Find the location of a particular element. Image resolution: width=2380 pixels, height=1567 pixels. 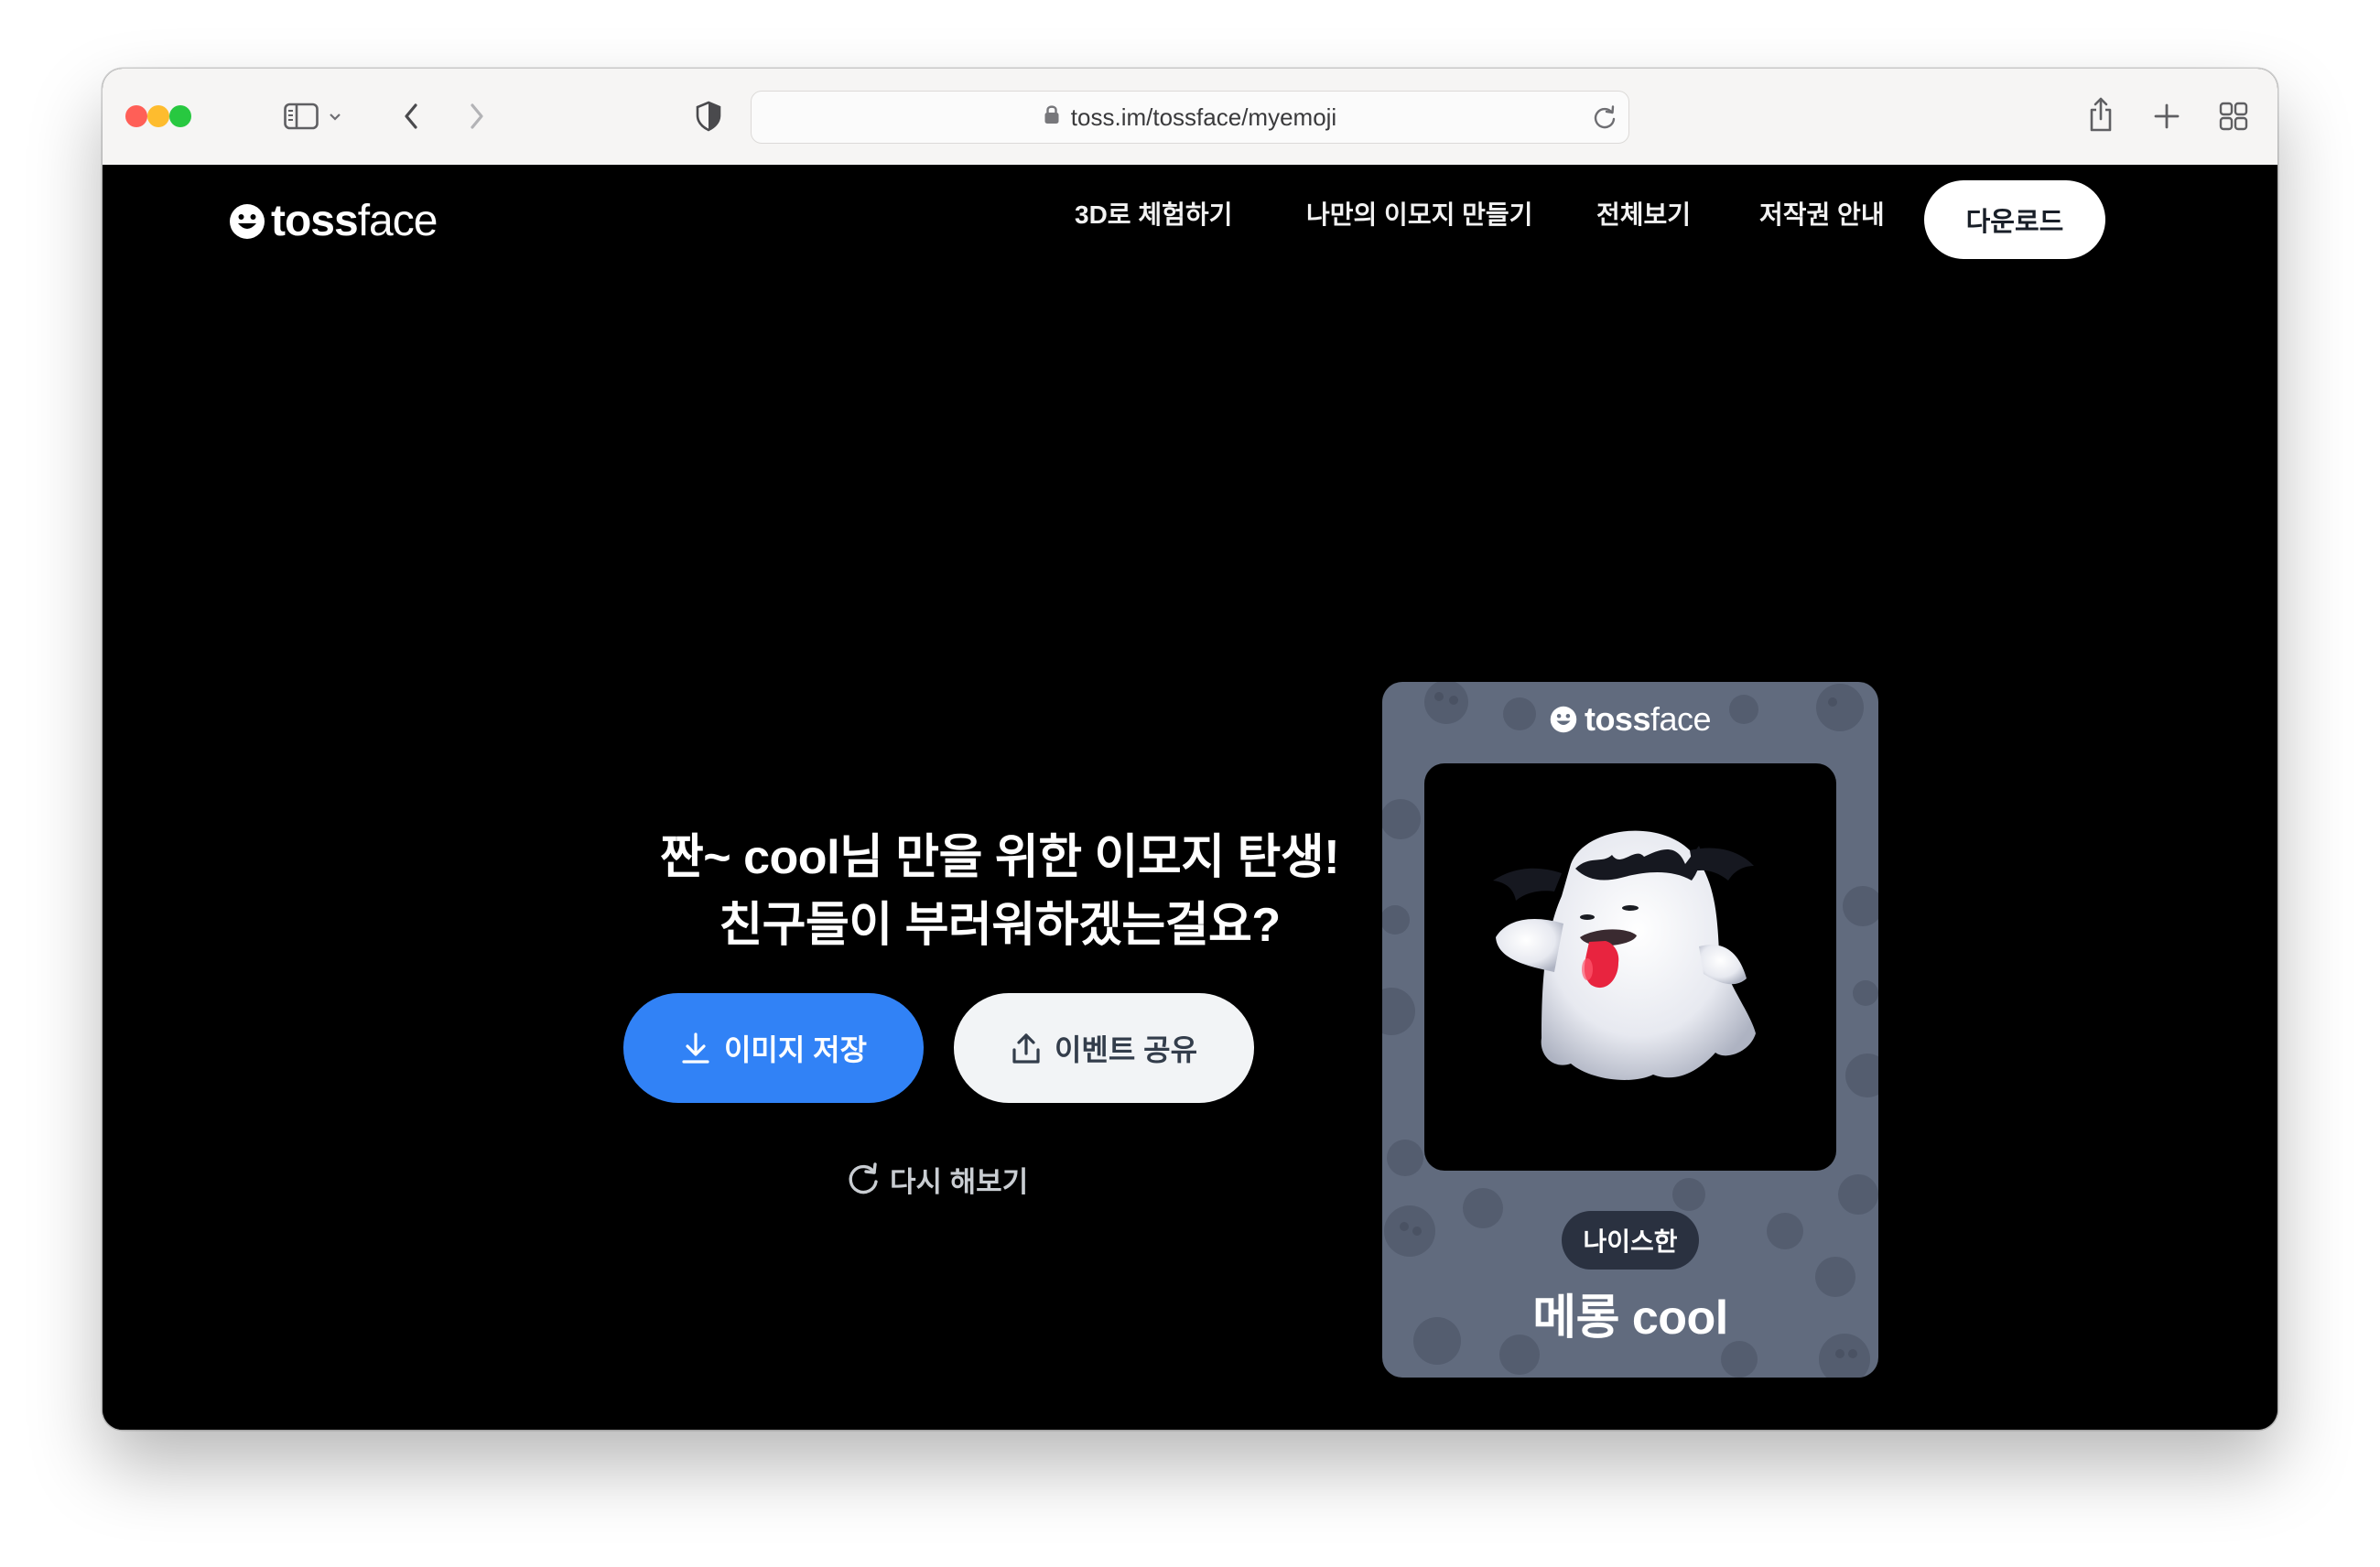

sidebar-icon is located at coordinates (301, 116).